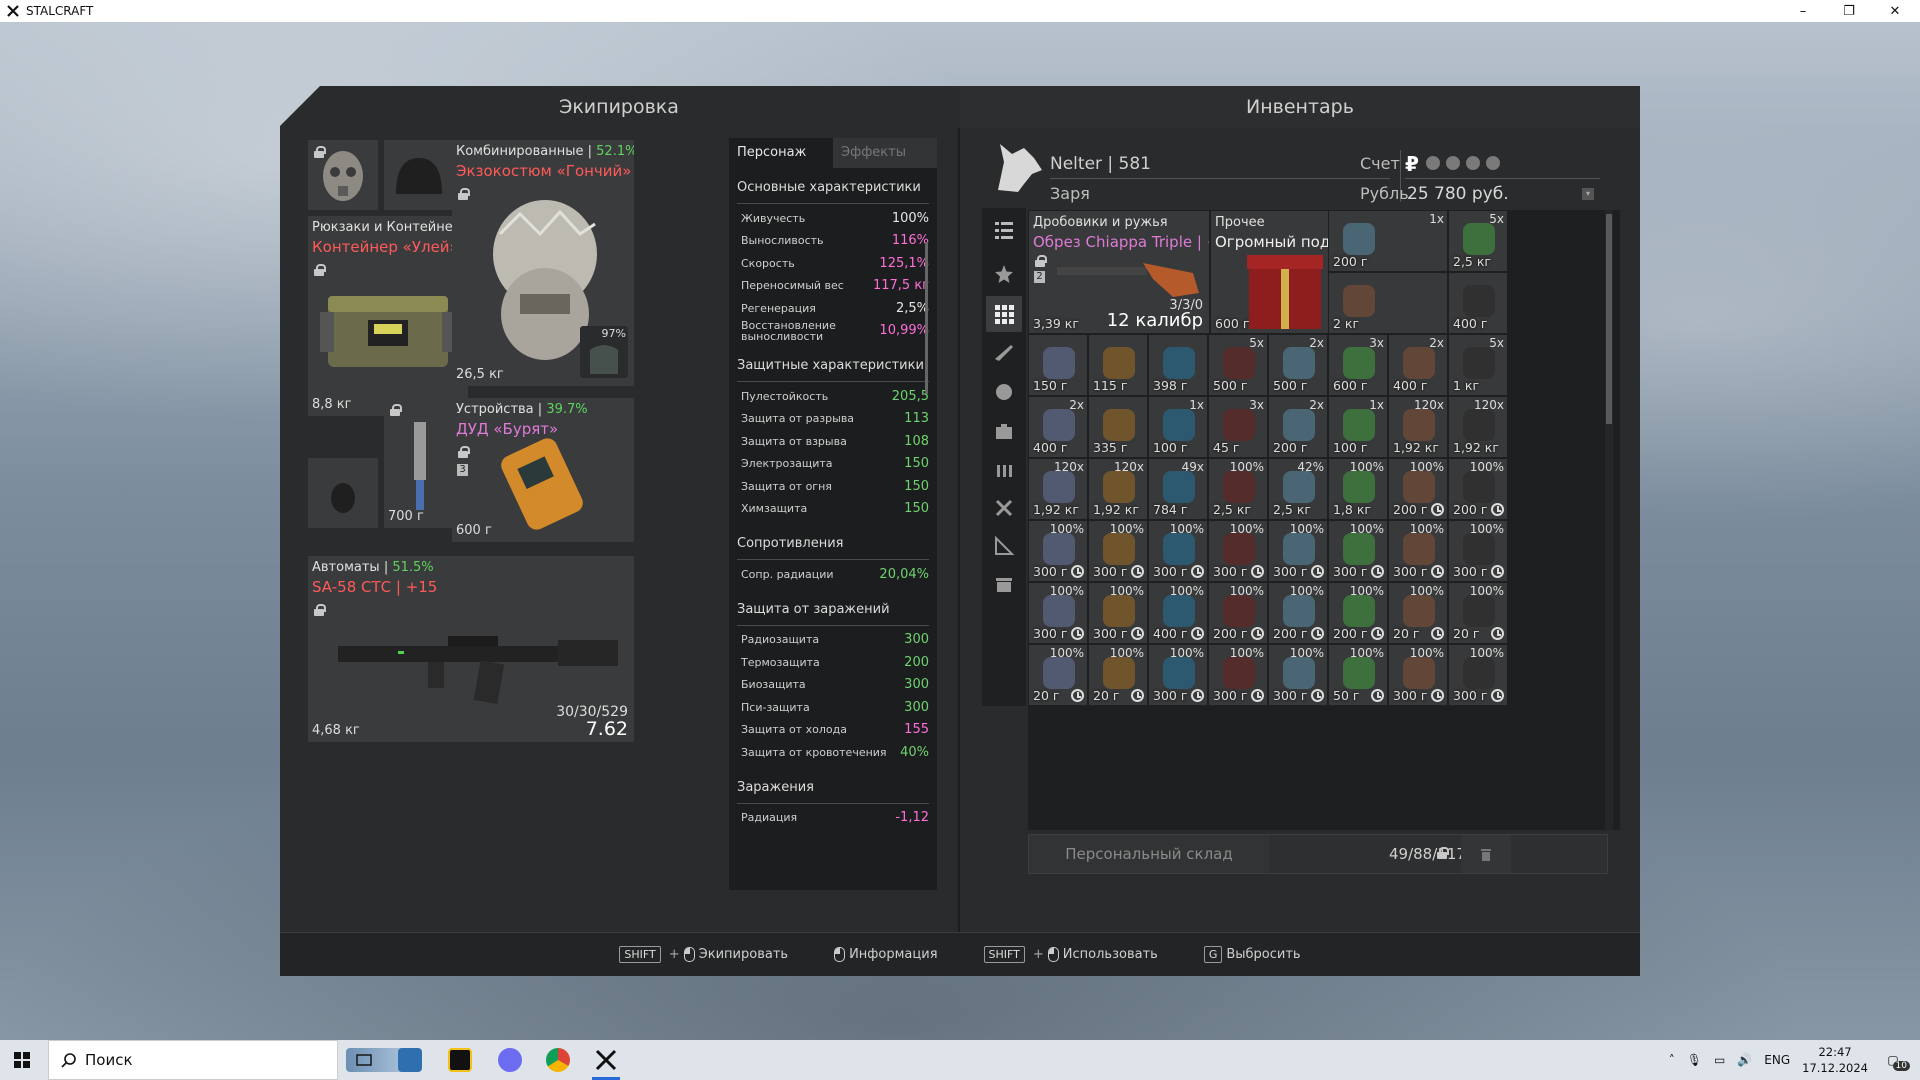  Describe the element at coordinates (1849, 11) in the screenshot. I see `restore-button: ❐` at that location.